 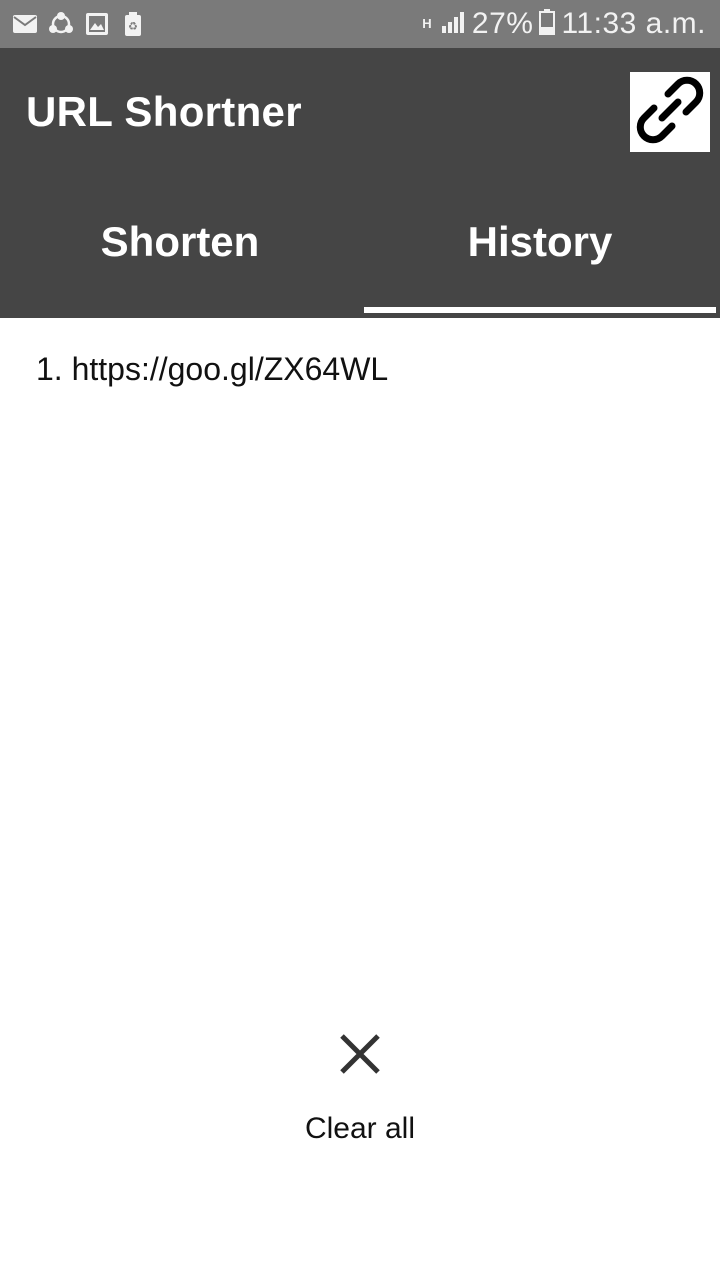 I want to click on network-type-indicator: H, so click(x=427, y=23).